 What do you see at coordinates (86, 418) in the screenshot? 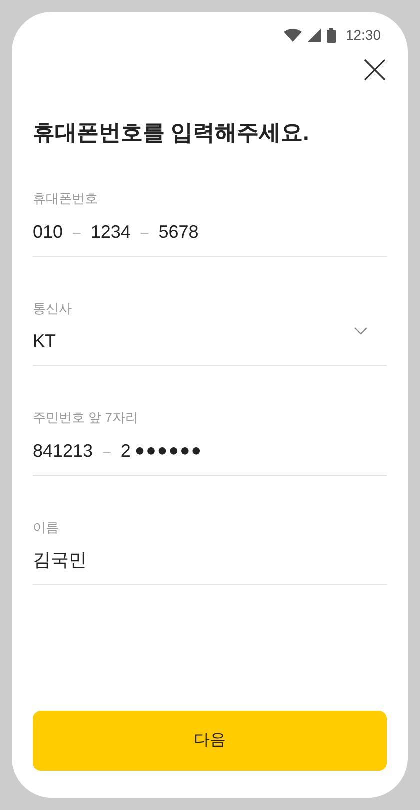
I see `field-label: 주민번호 앞 7자리` at bounding box center [86, 418].